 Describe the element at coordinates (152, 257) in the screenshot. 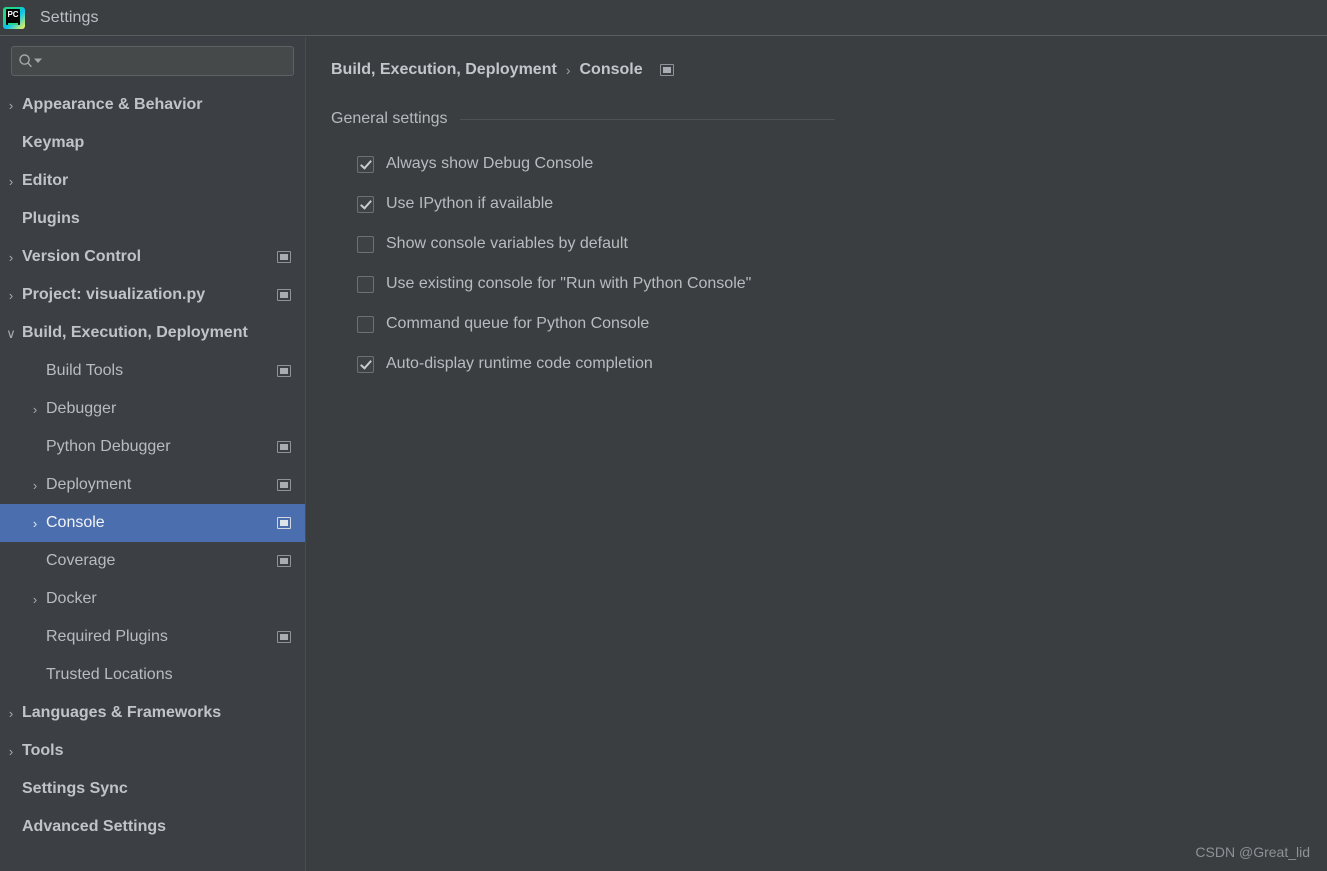

I see `sidebar-item-version-control: › Version Control` at that location.